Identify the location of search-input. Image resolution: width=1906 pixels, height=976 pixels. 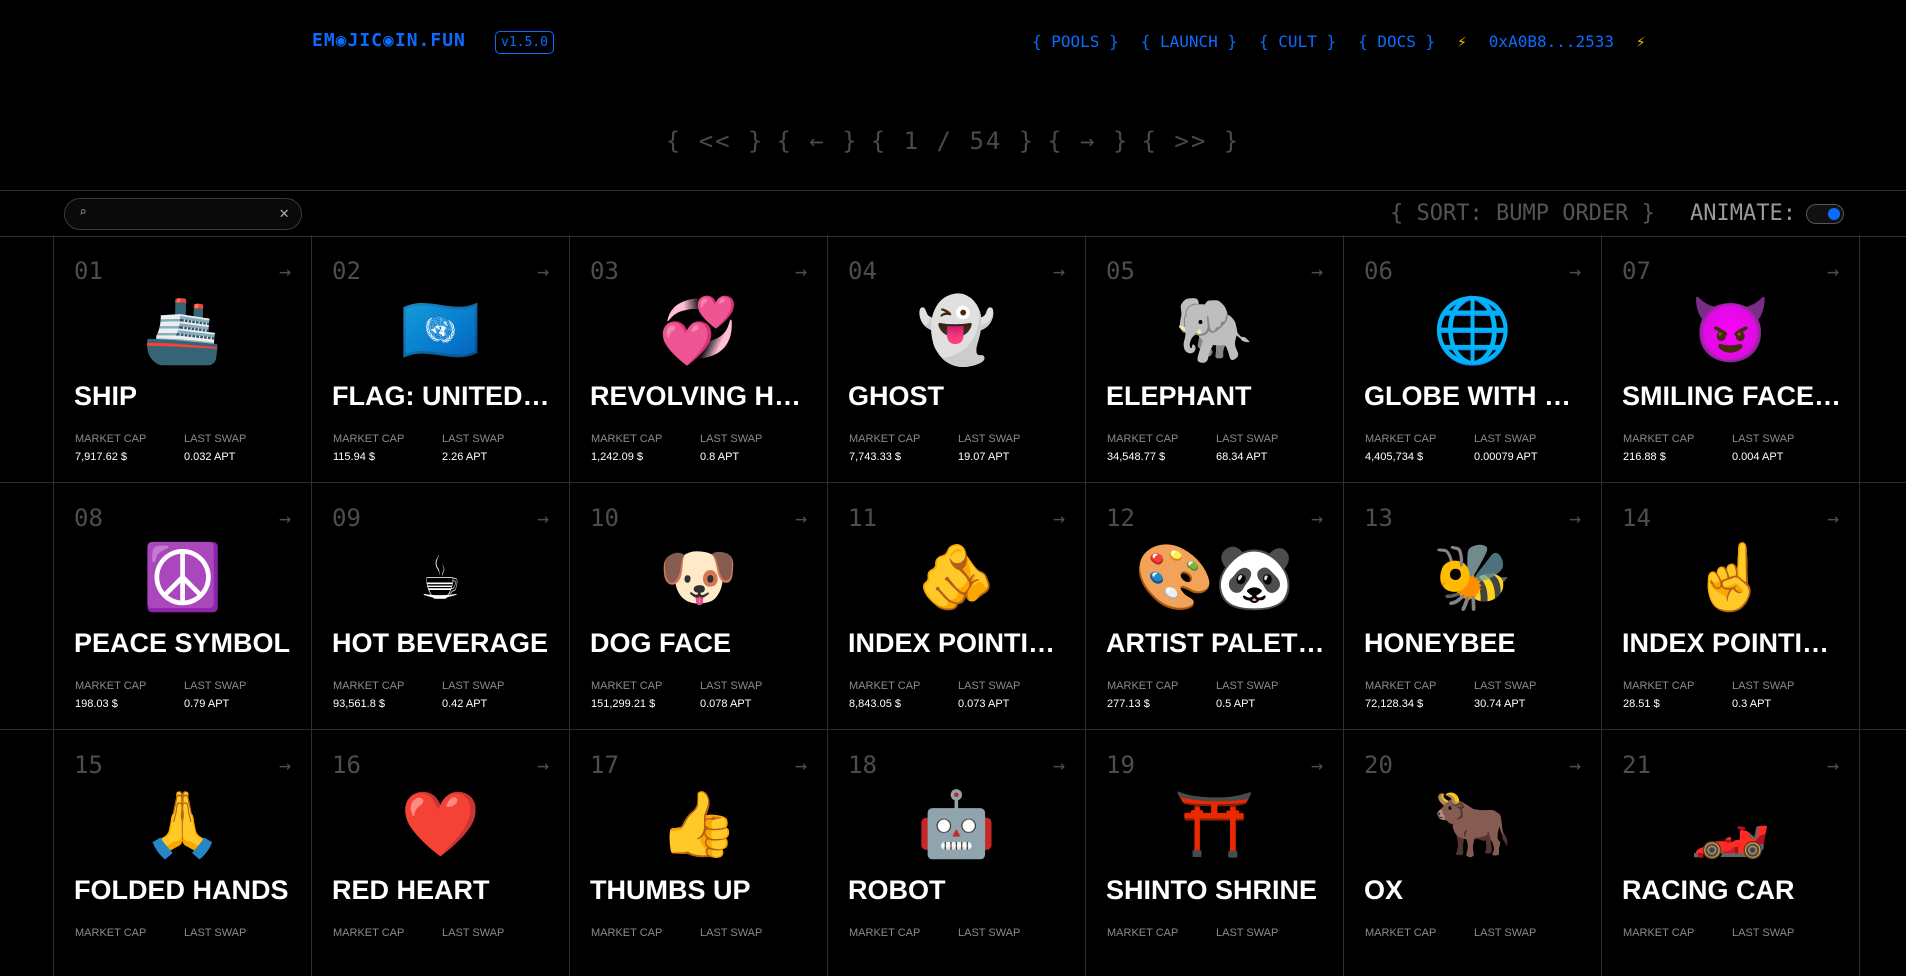
(183, 214).